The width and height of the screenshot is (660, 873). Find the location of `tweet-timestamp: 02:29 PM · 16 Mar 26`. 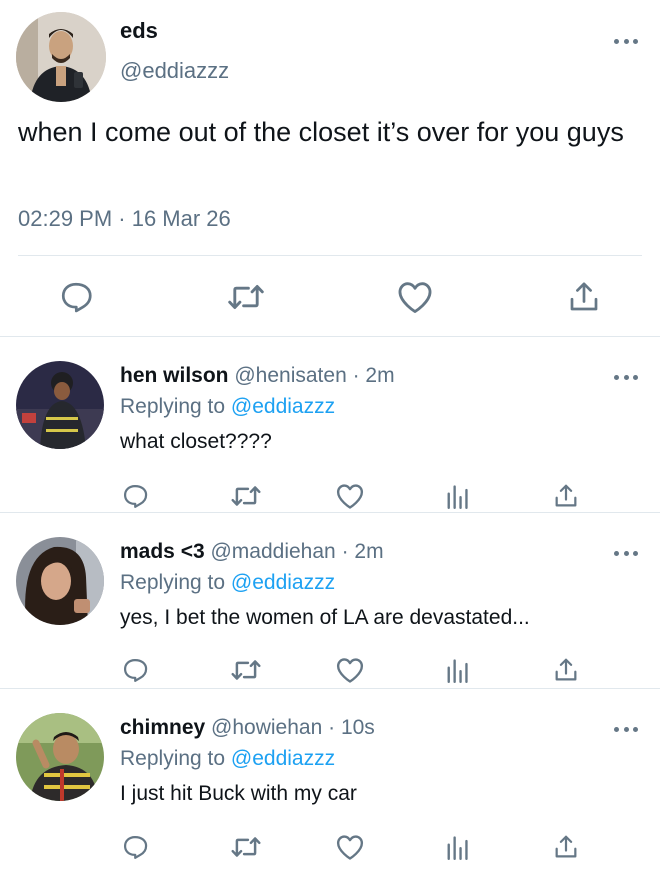

tweet-timestamp: 02:29 PM · 16 Mar 26 is located at coordinates (124, 218).